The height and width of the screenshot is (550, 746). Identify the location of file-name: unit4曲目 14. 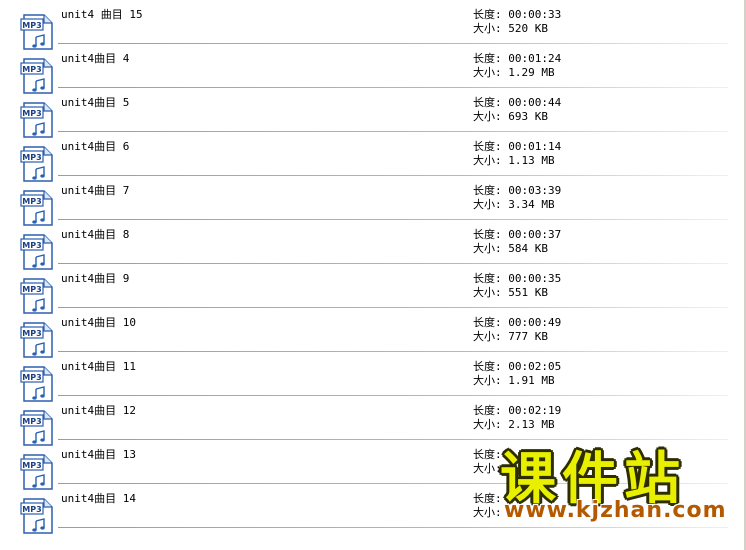
(98, 498).